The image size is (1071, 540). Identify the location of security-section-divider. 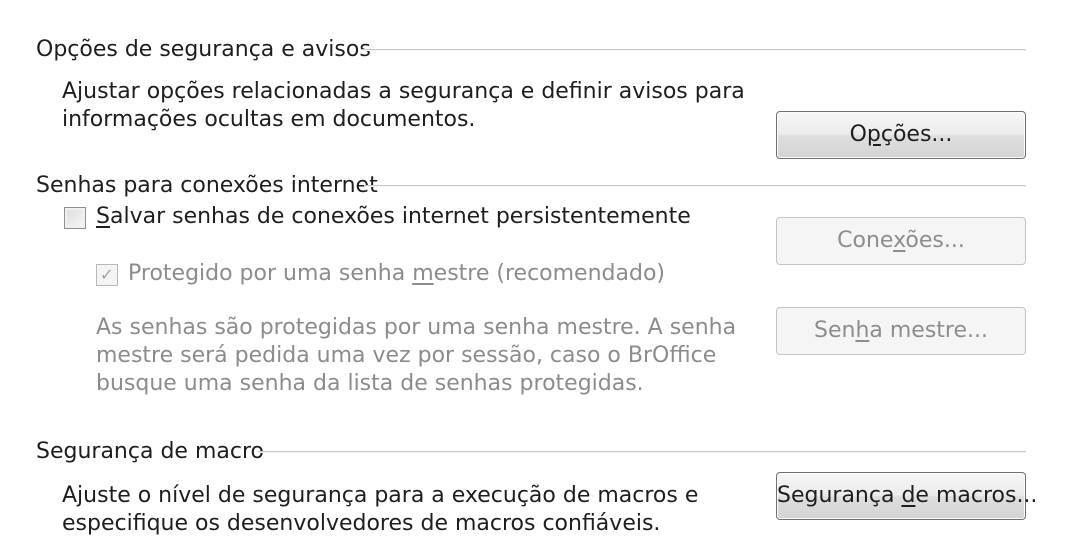
(694, 50).